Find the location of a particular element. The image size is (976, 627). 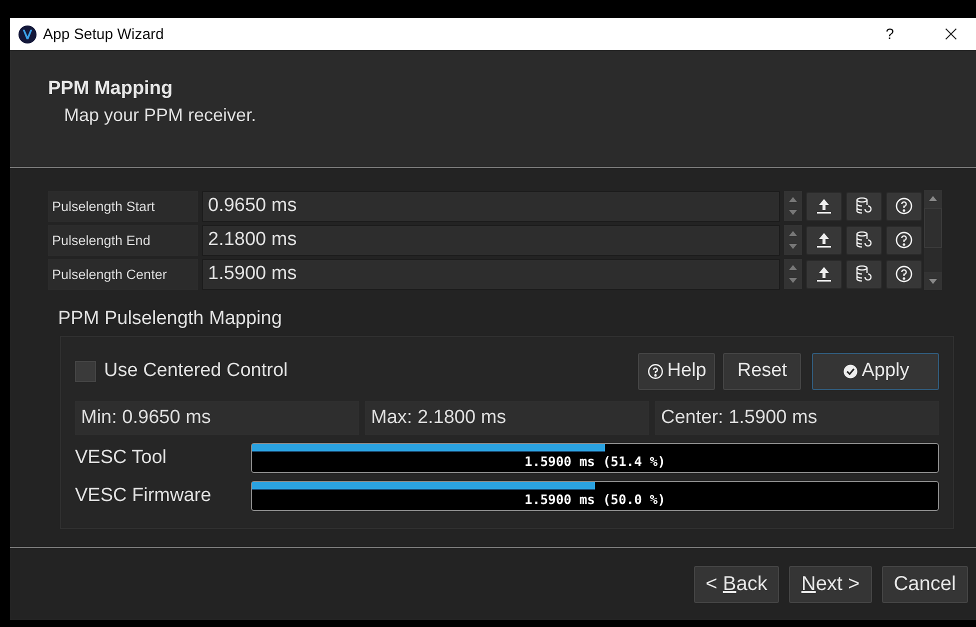

scroll-up-icon is located at coordinates (933, 199).